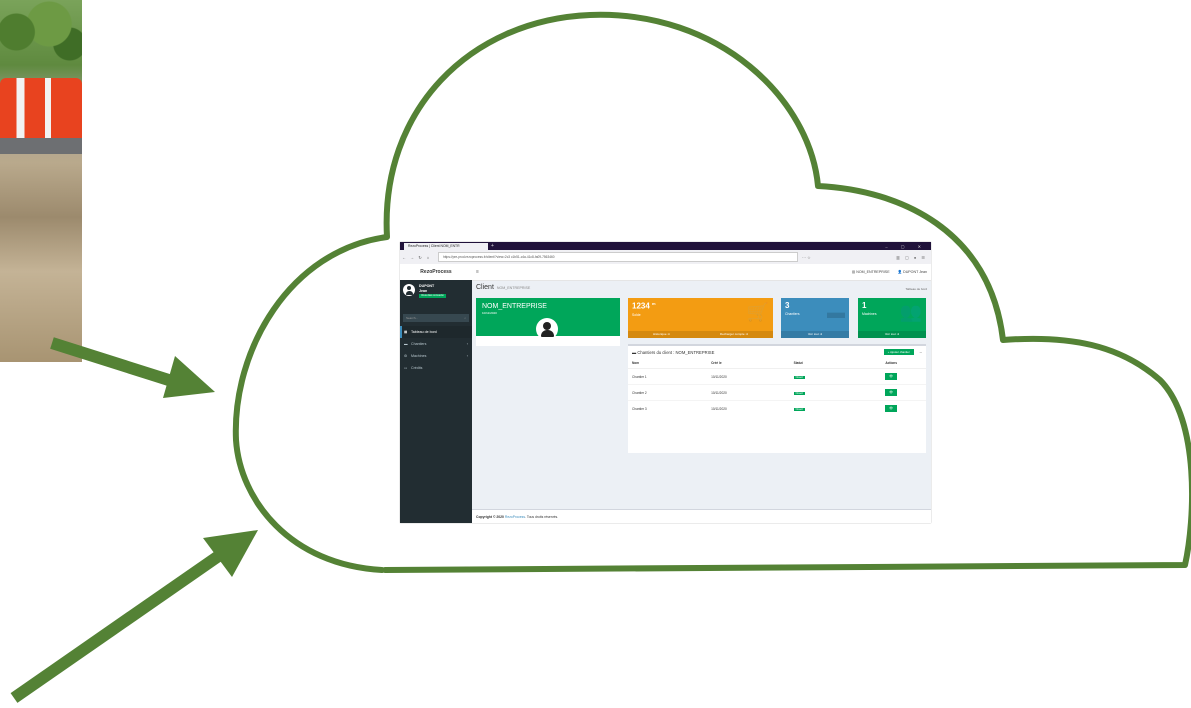  Describe the element at coordinates (465, 318) in the screenshot. I see `search-icon: ⌕` at that location.